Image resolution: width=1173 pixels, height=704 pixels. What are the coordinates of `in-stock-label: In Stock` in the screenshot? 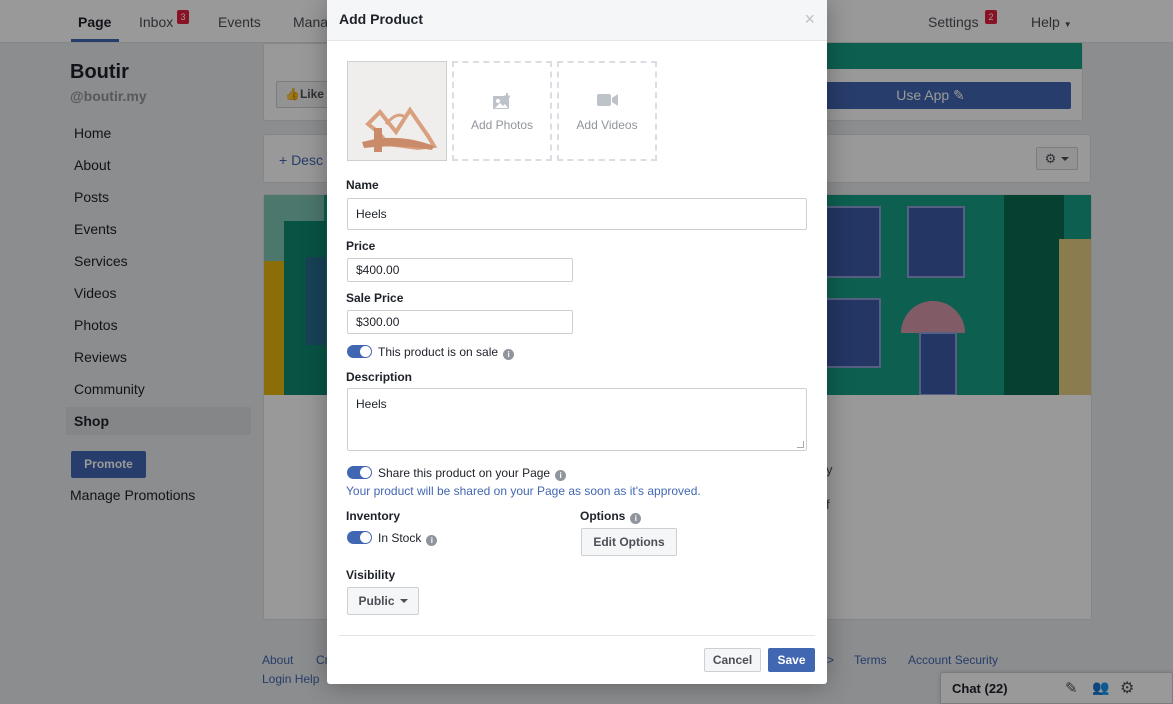 It's located at (400, 538).